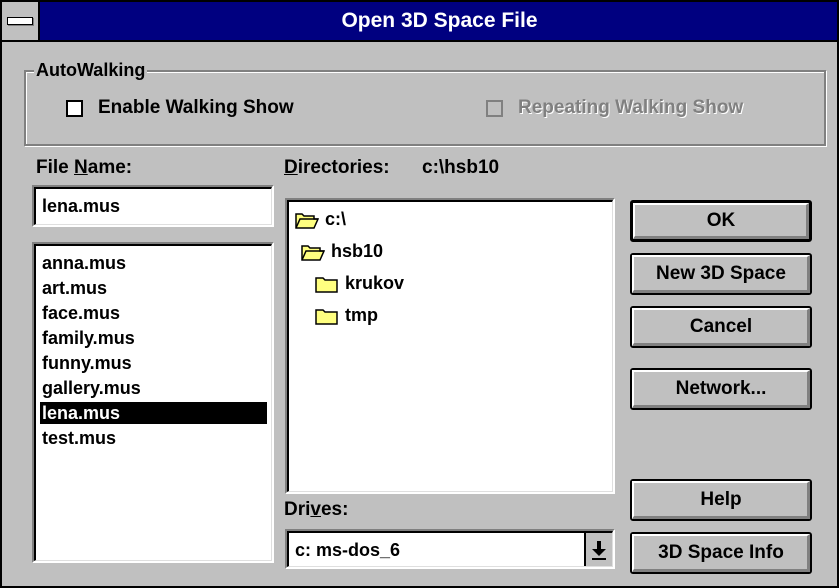 Image resolution: width=839 pixels, height=588 pixels. Describe the element at coordinates (91, 70) in the screenshot. I see `autowalking-group-label: AutoWalking` at that location.